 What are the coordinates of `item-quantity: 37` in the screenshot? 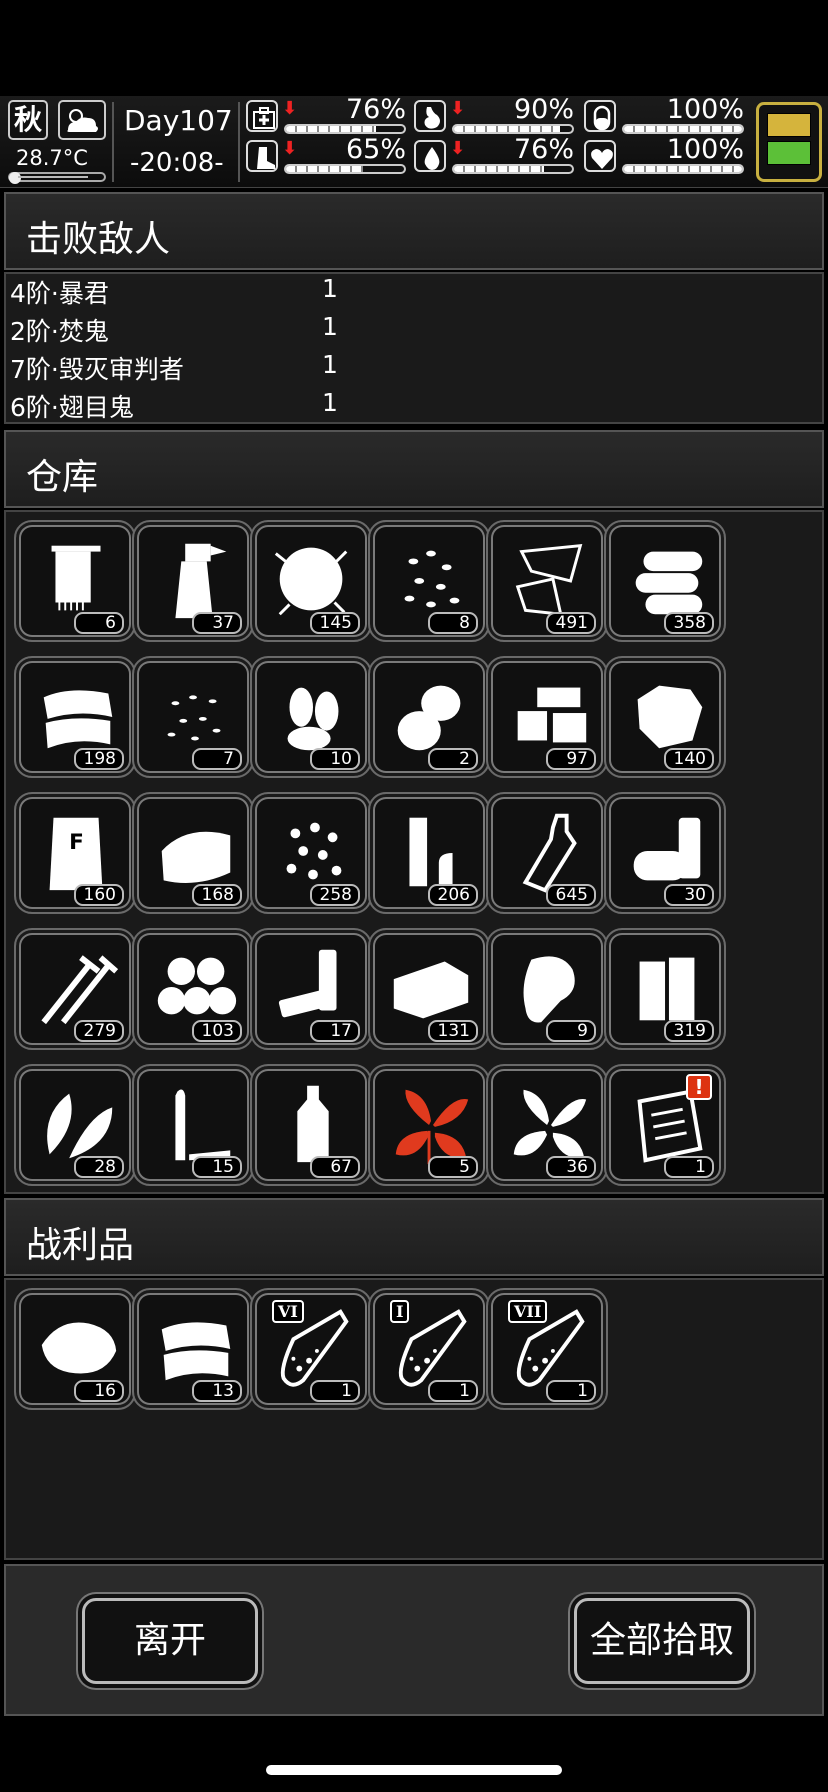 It's located at (217, 623).